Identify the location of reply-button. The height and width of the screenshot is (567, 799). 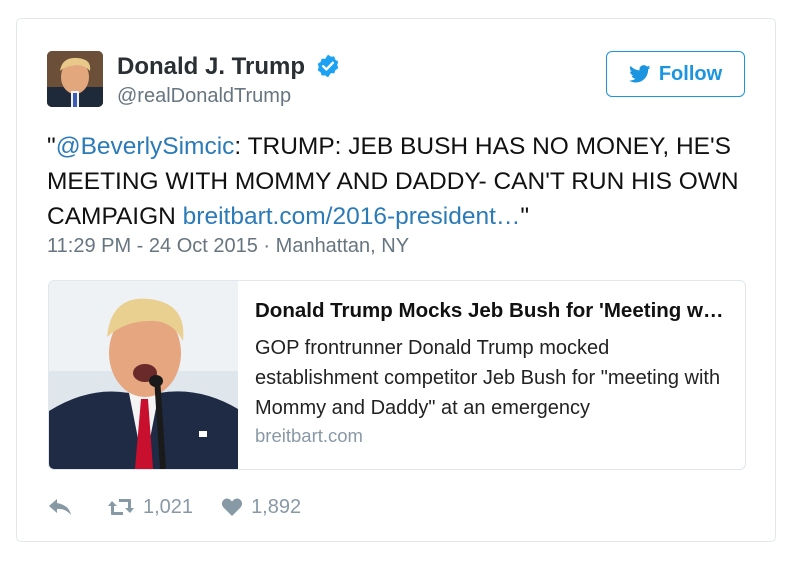
(60, 507).